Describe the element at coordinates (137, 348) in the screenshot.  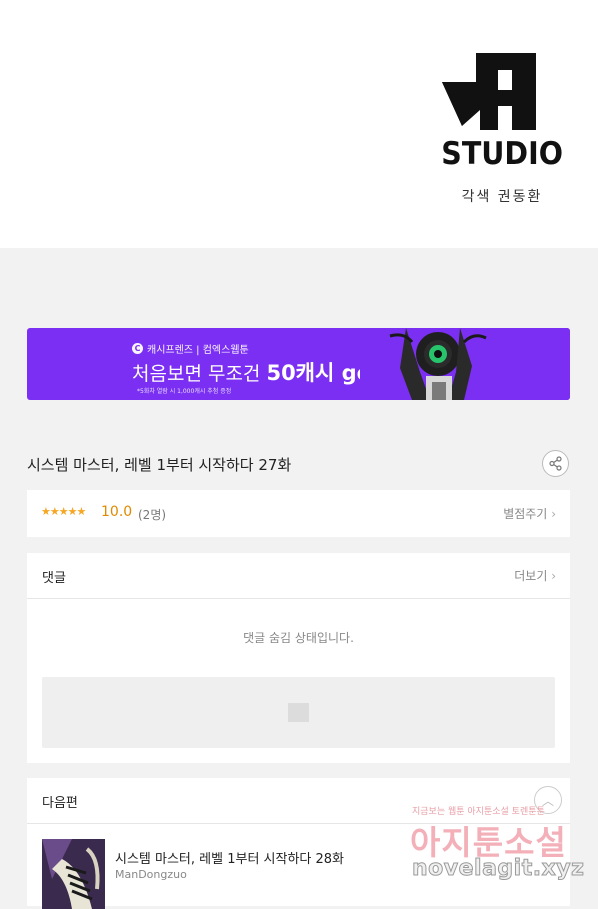
I see `cash-friends-icon: C` at that location.